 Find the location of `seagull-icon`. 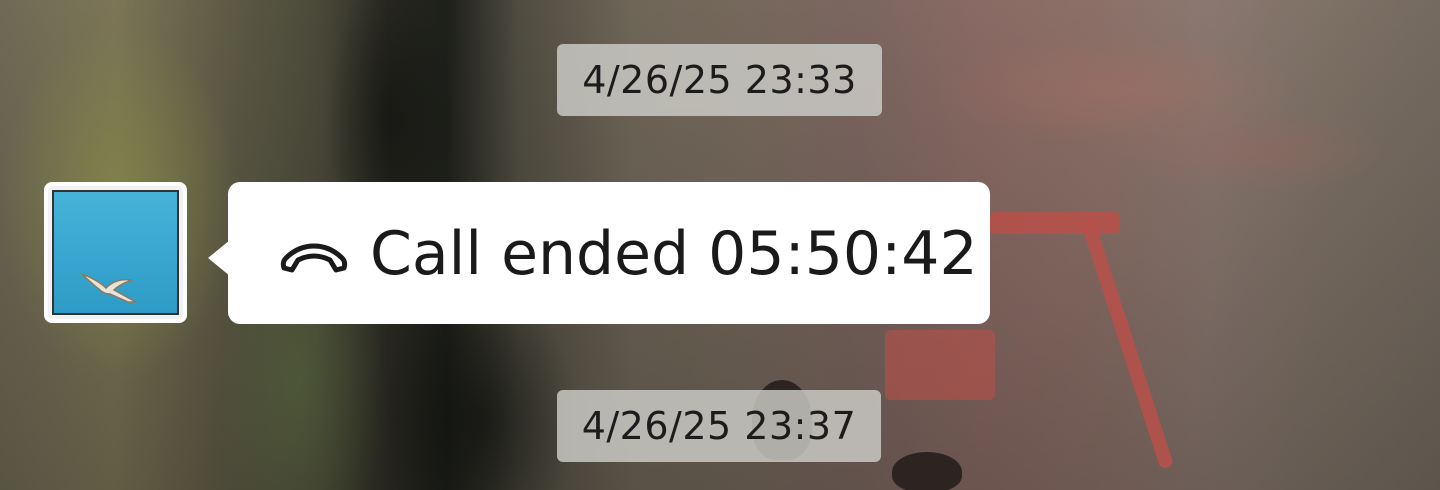

seagull-icon is located at coordinates (109, 288).